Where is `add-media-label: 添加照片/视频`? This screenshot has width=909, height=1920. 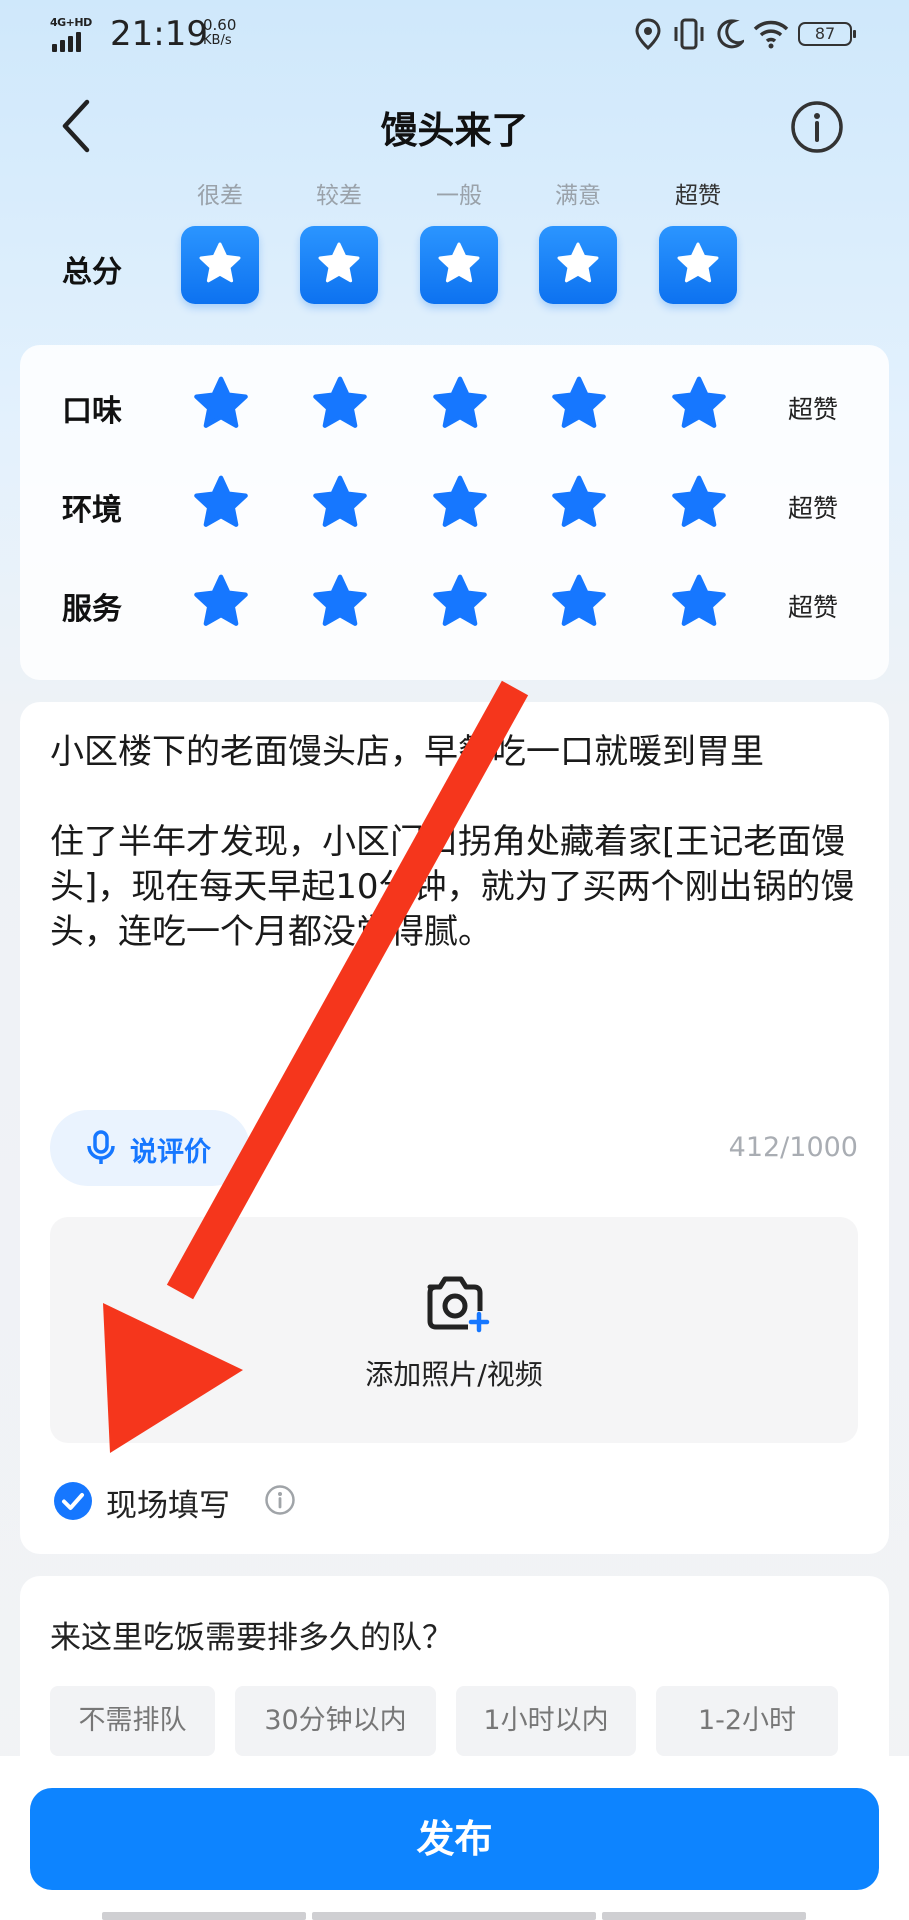
add-media-label: 添加照片/视频 is located at coordinates (454, 1374).